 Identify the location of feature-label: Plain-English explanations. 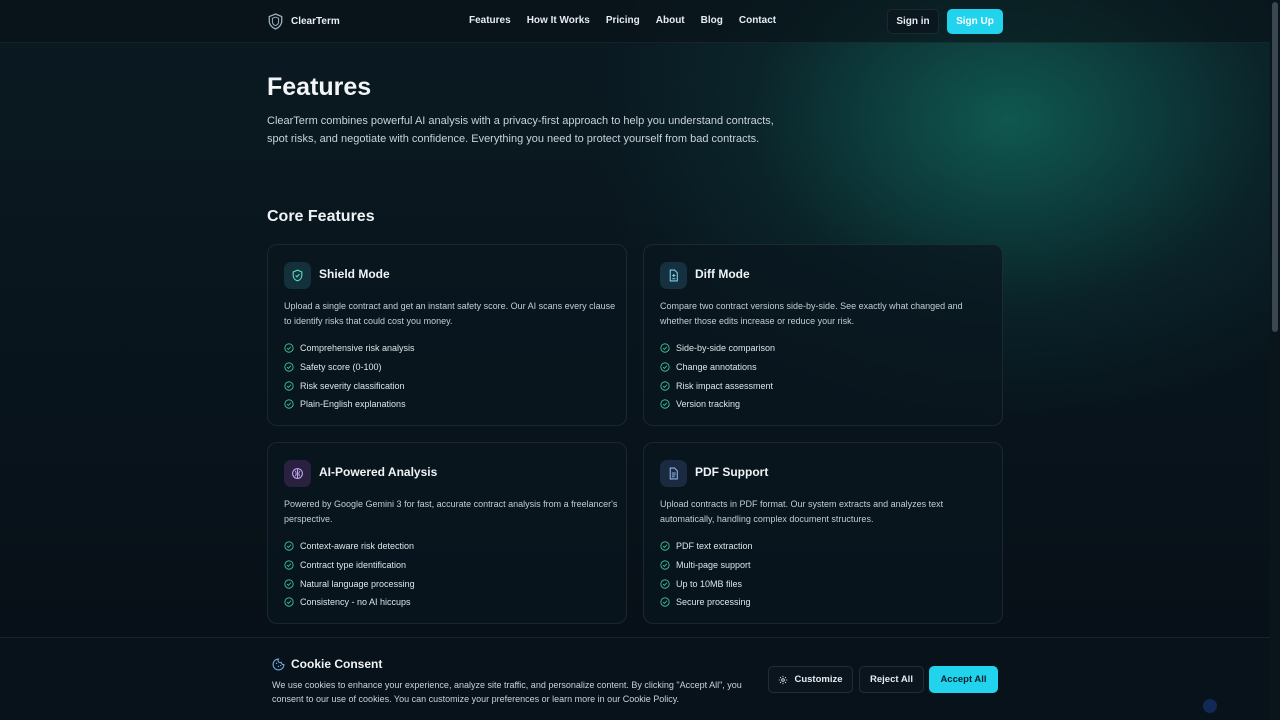
(353, 404).